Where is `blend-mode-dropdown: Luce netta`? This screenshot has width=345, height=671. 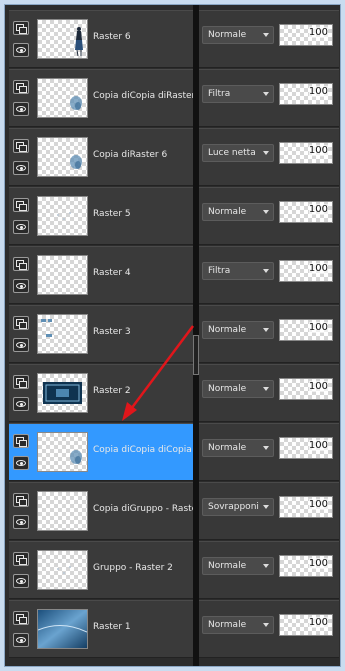
blend-mode-dropdown: Luce netta is located at coordinates (238, 153).